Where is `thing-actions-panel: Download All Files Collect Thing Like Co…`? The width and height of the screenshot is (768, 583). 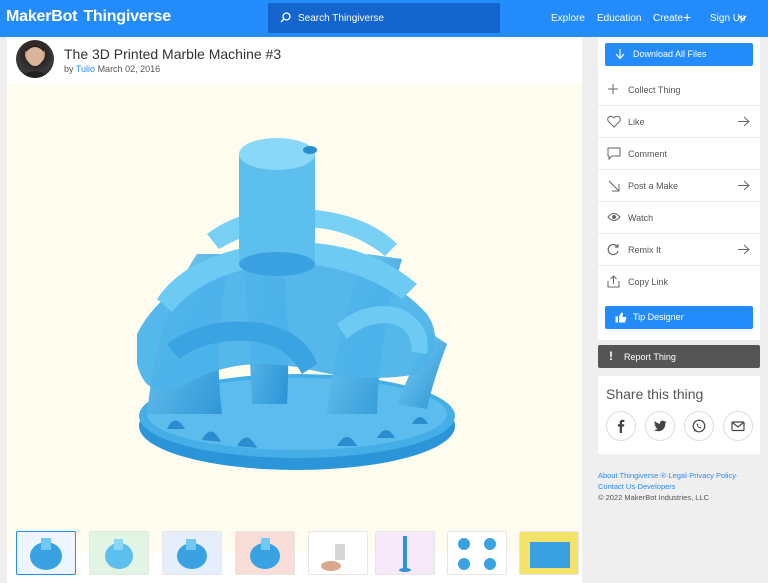
thing-actions-panel: Download All Files Collect Thing Like Co… is located at coordinates (679, 188).